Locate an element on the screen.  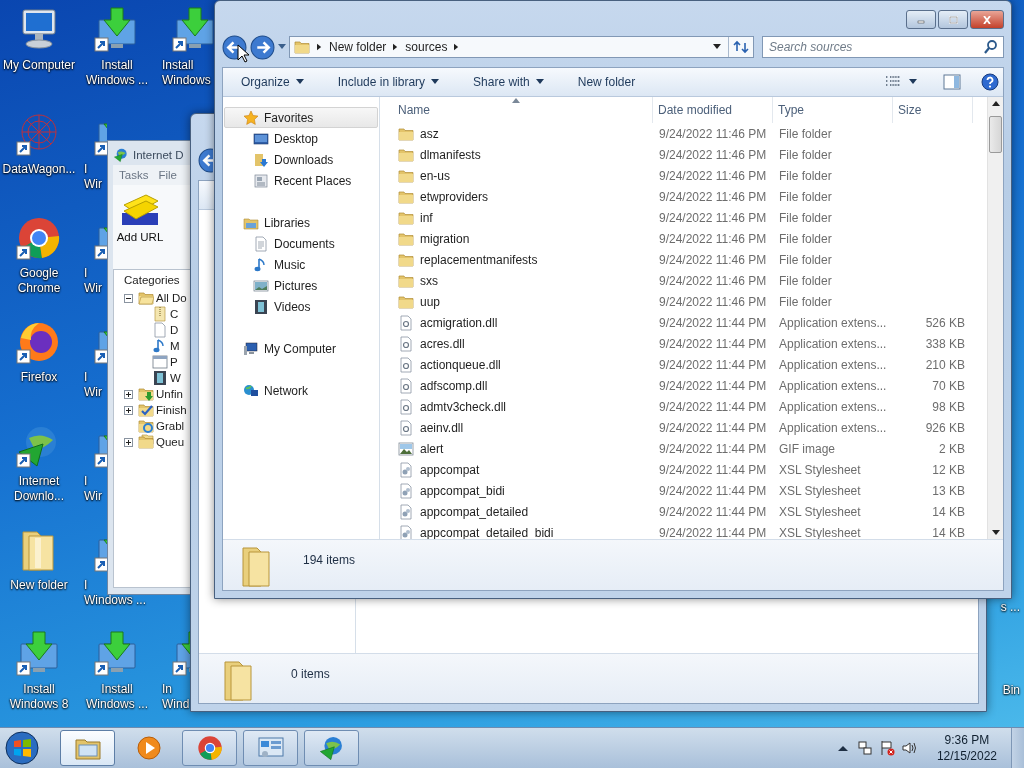
file-name: dlmanifests is located at coordinates (450, 154).